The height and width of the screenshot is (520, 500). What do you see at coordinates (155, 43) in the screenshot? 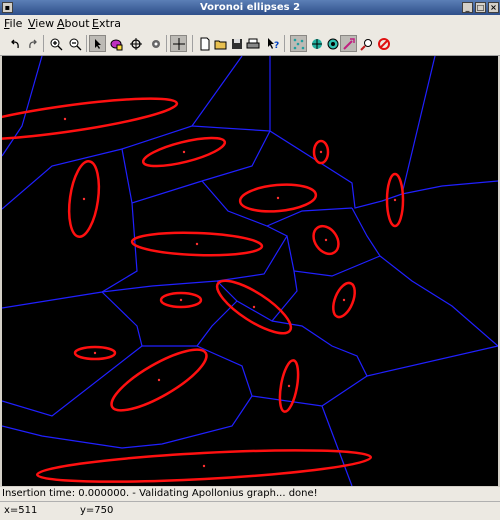
I see `settings-icon` at bounding box center [155, 43].